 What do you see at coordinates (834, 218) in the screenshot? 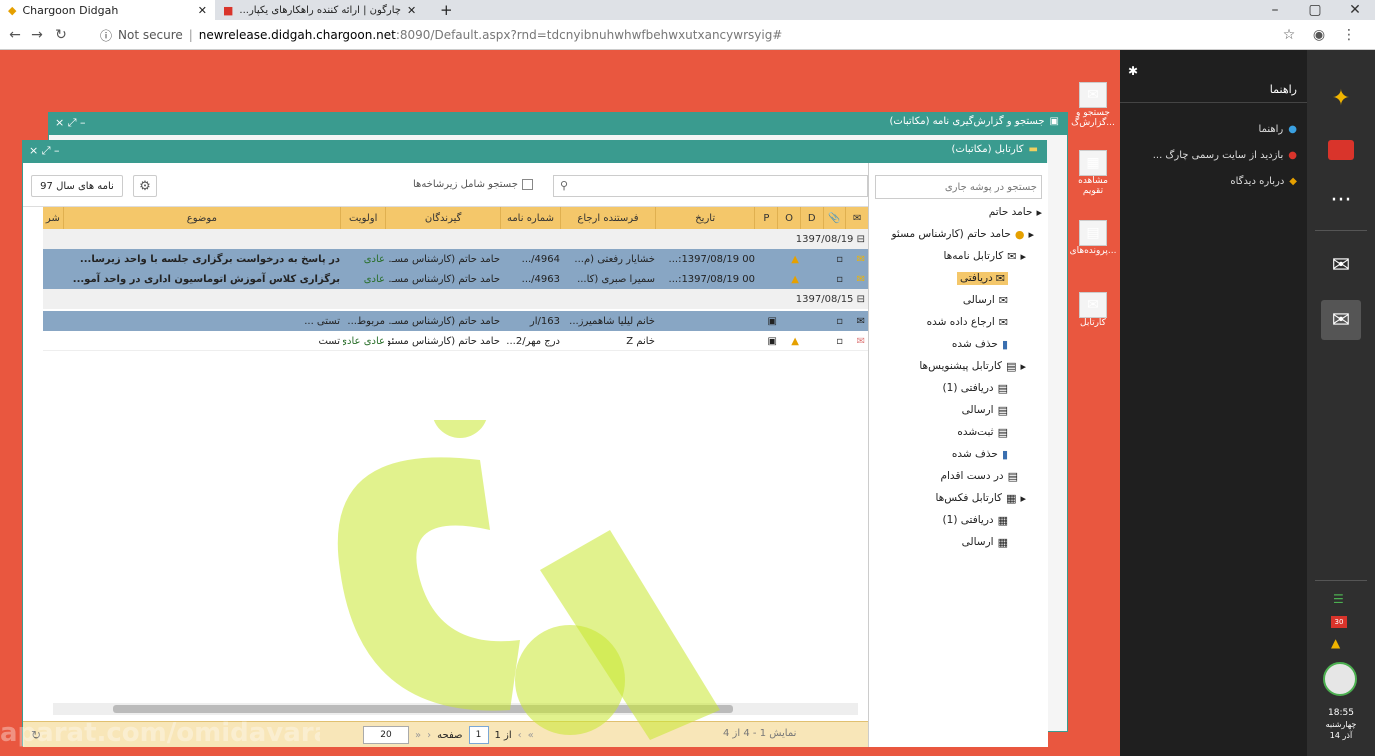
I see `col-attachment-icon: 📎` at bounding box center [834, 218].